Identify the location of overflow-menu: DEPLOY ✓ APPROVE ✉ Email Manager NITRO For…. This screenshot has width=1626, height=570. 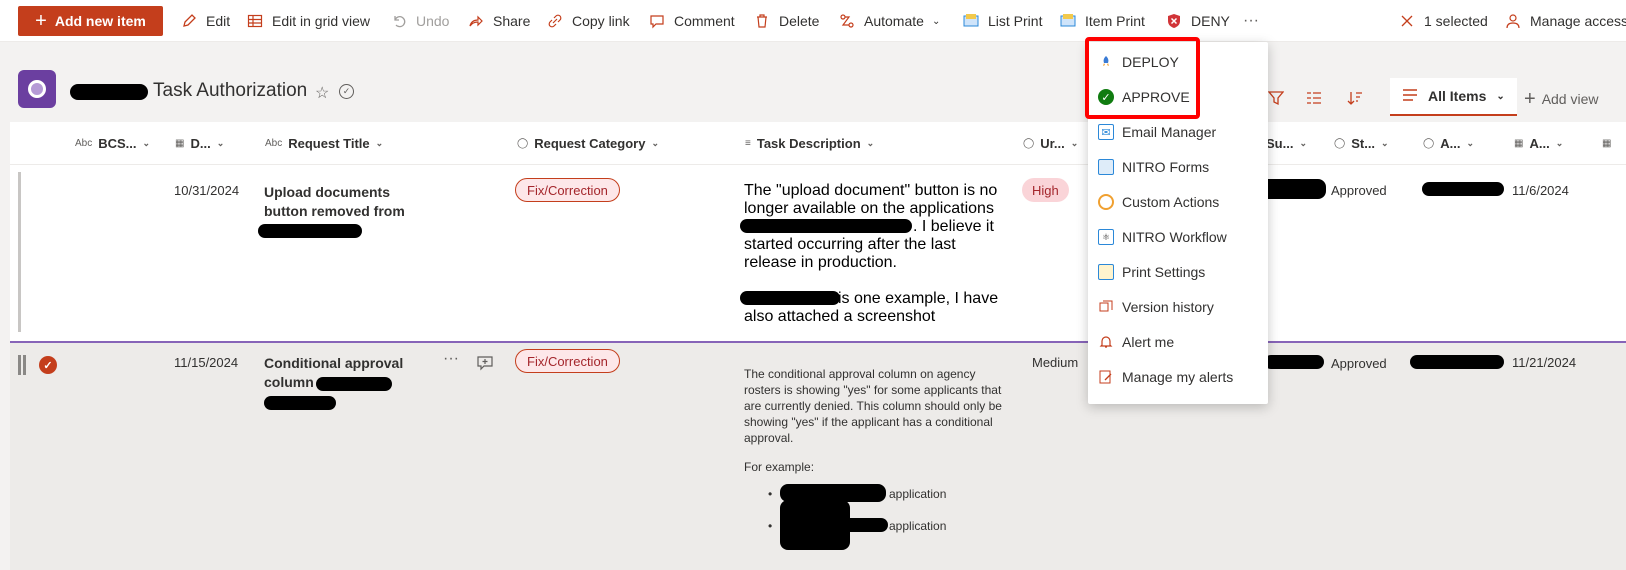
(1178, 223).